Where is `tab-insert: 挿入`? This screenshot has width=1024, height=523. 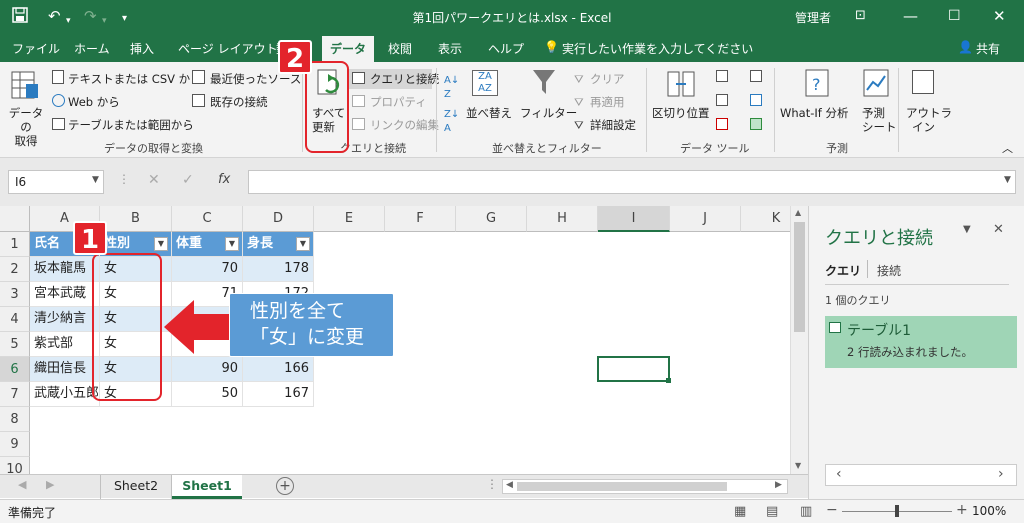 tab-insert: 挿入 is located at coordinates (142, 48).